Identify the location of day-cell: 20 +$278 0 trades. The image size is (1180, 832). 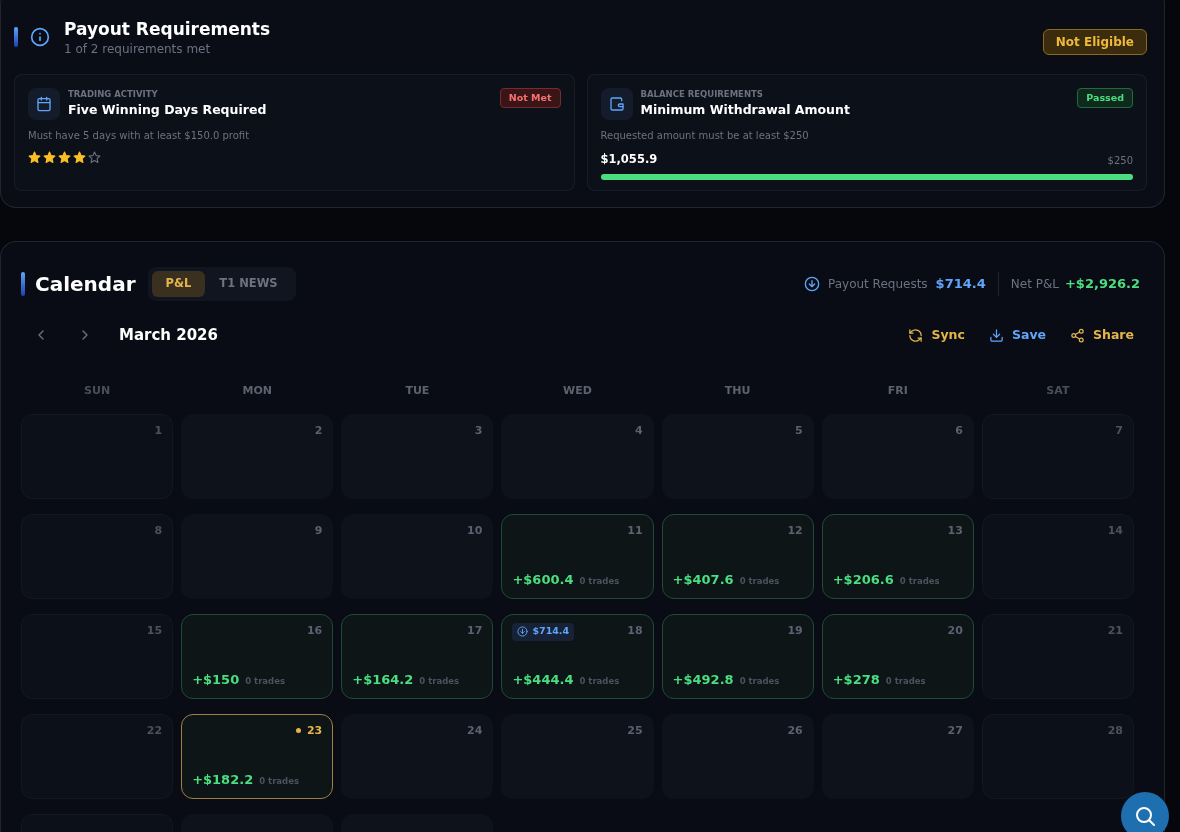
(897, 656).